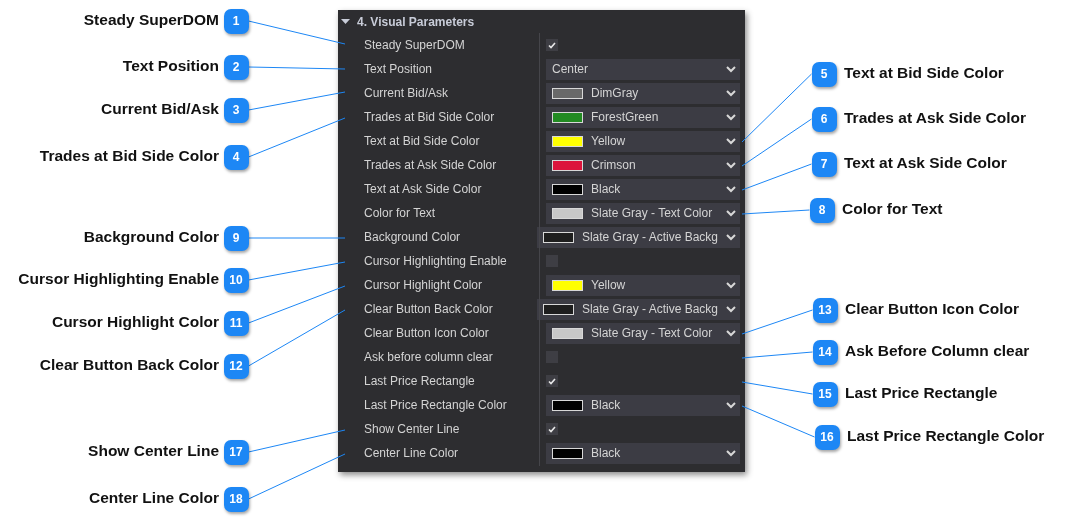 This screenshot has width=1066, height=526. Describe the element at coordinates (412, 453) in the screenshot. I see `property-label: Center Line Color` at that location.